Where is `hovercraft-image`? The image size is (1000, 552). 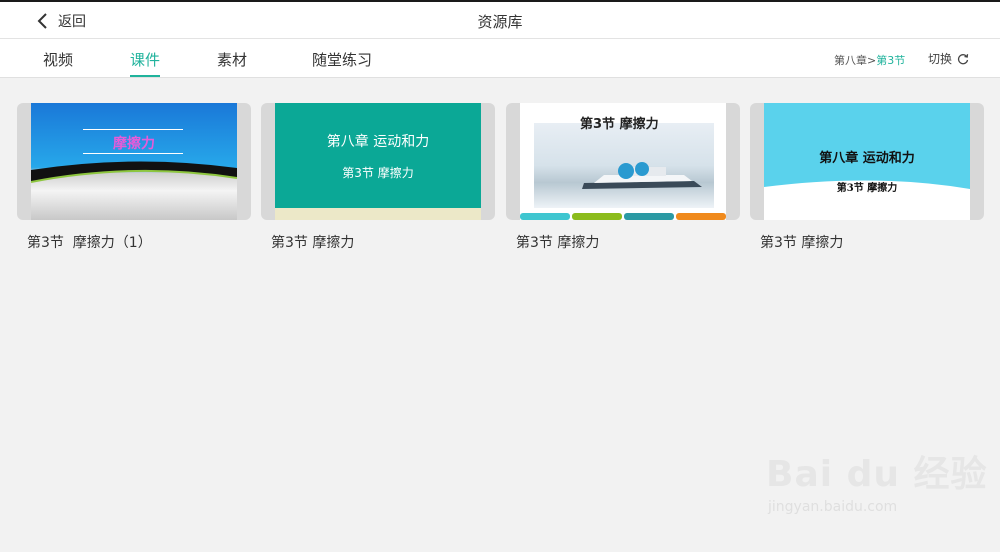
hovercraft-image is located at coordinates (624, 165).